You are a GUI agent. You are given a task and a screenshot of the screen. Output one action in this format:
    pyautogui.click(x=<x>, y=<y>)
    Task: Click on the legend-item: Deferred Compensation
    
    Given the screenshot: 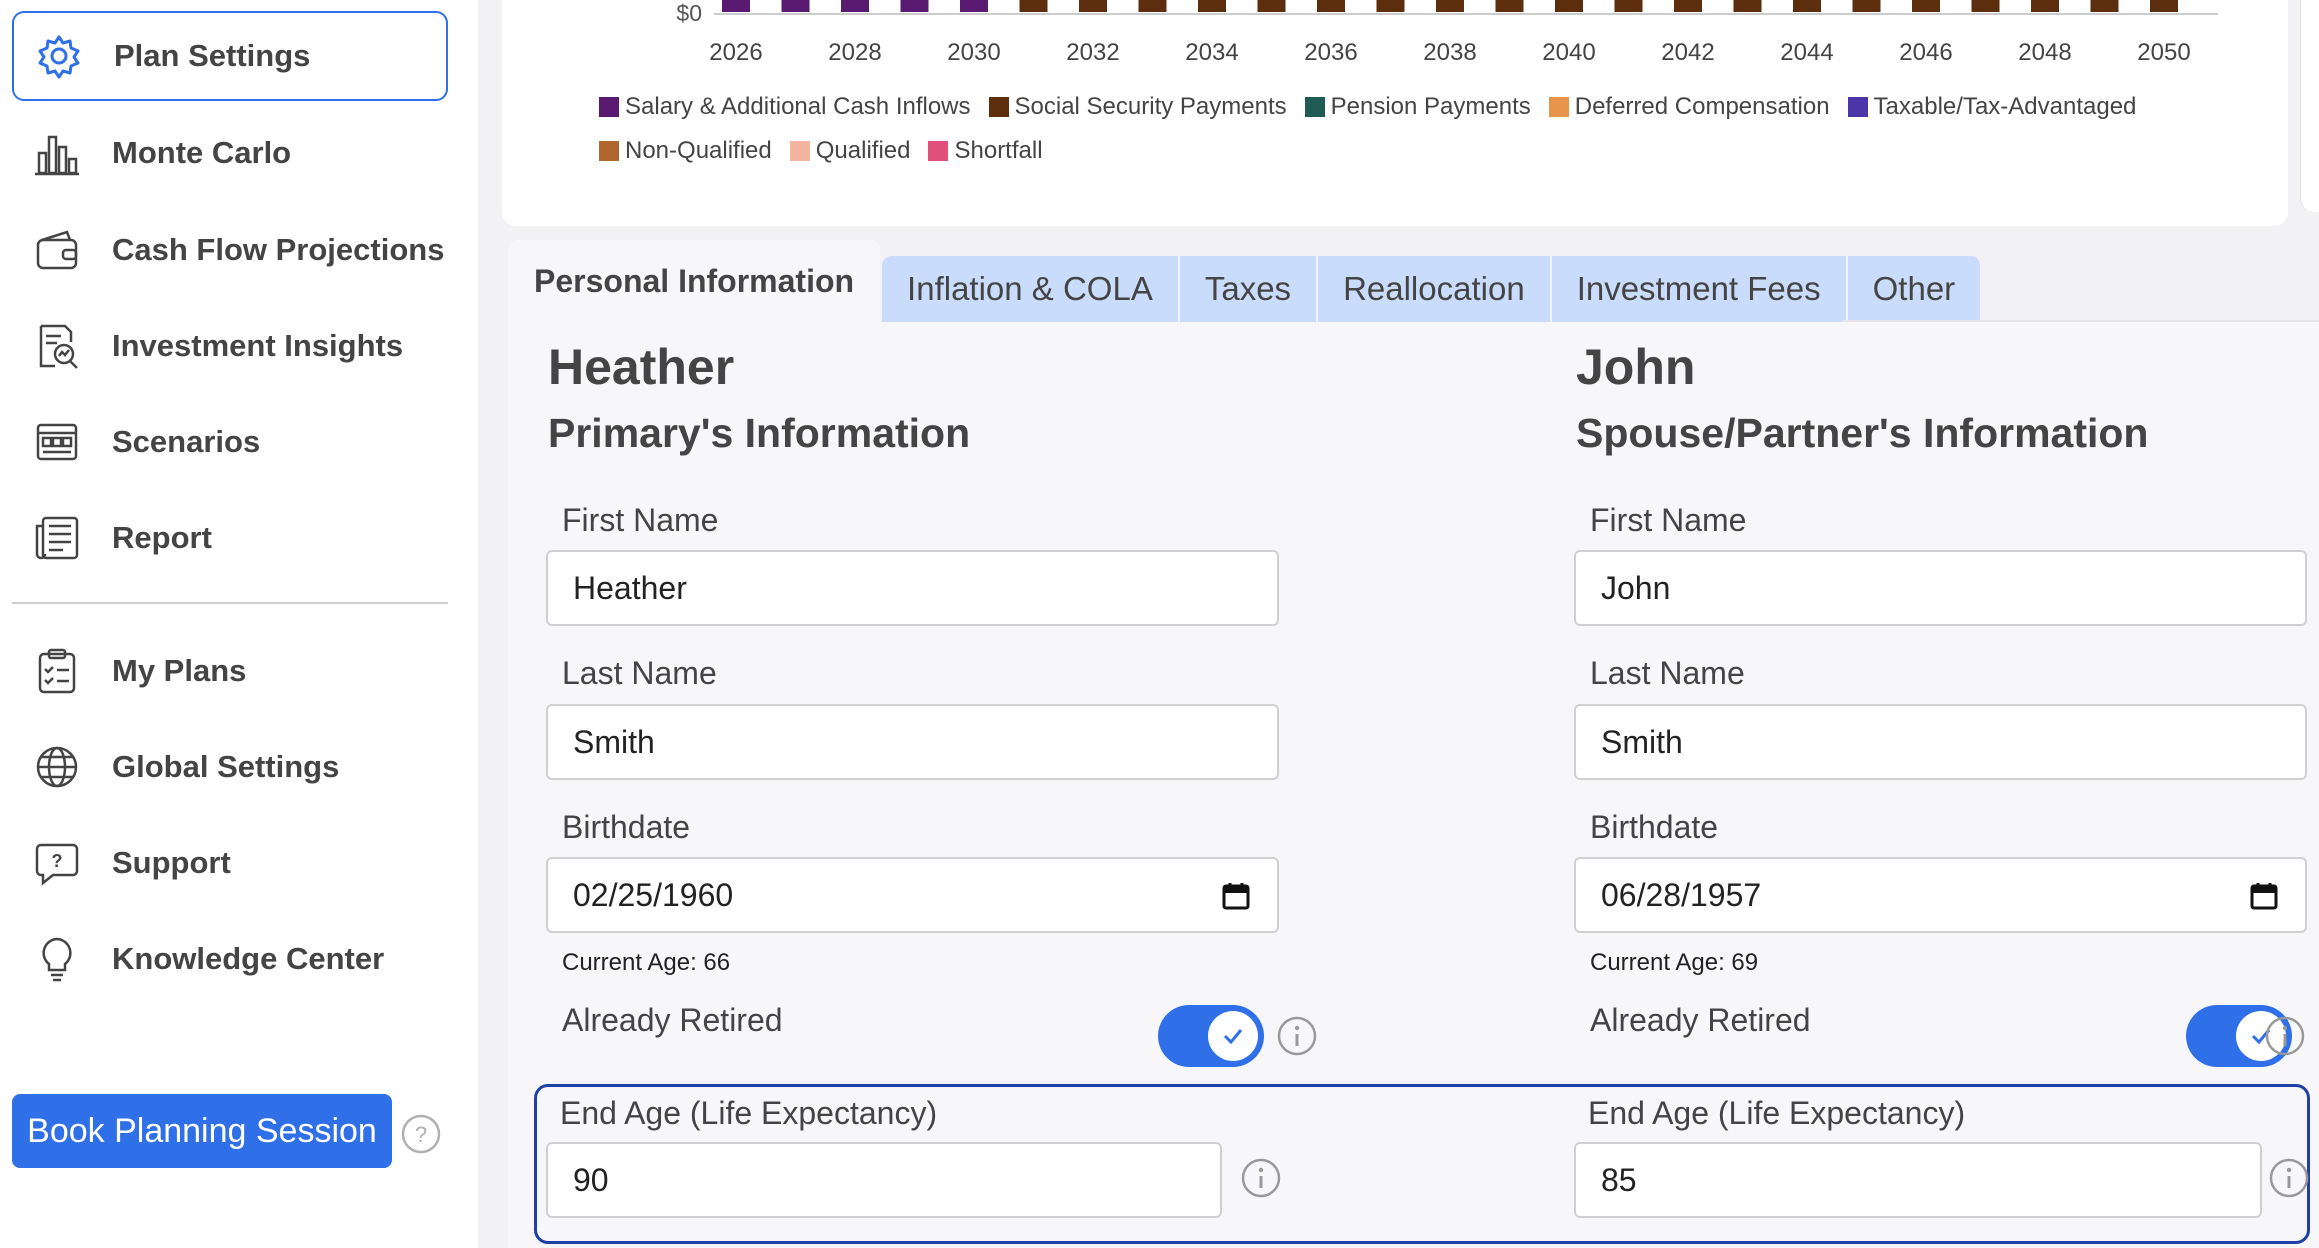 What is the action you would take?
    pyautogui.click(x=1689, y=107)
    